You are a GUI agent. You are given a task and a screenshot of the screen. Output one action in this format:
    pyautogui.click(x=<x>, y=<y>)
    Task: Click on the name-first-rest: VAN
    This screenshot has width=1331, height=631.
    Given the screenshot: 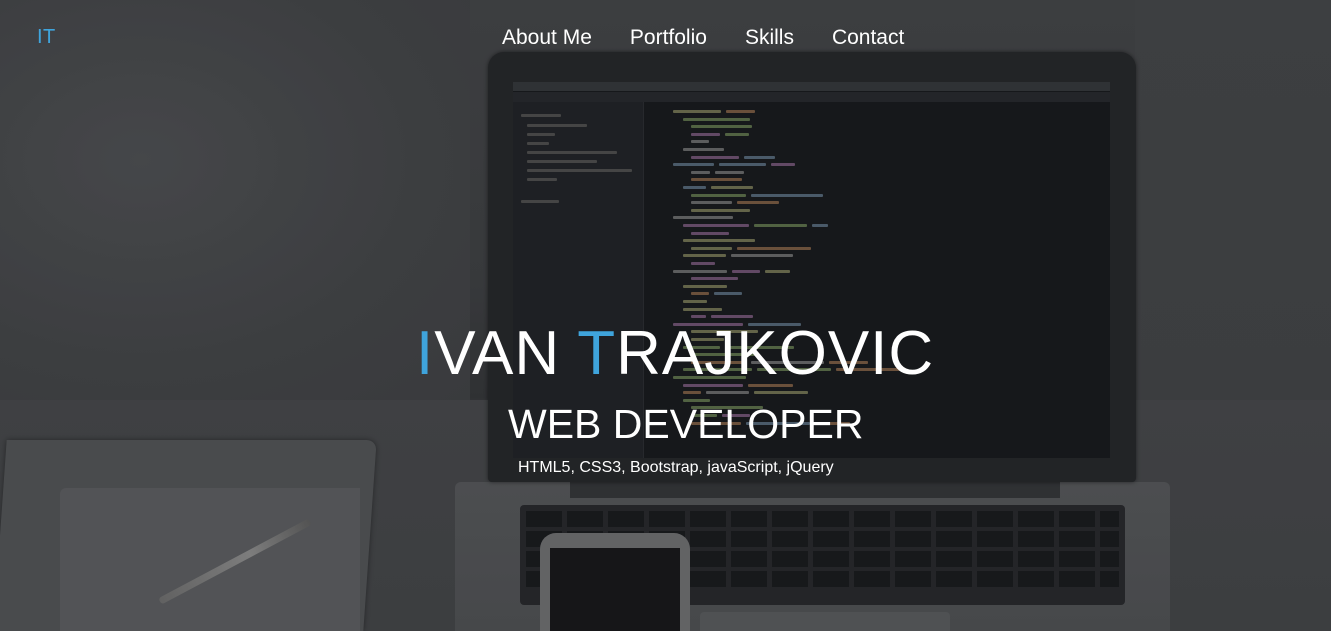 What is the action you would take?
    pyautogui.click(x=506, y=353)
    